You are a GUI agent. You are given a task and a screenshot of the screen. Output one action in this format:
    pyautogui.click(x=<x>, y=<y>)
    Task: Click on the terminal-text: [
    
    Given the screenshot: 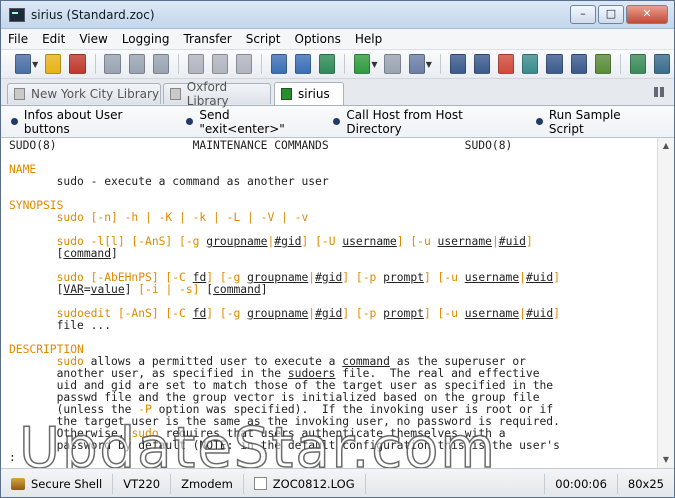 What is the action you would take?
    pyautogui.click(x=206, y=289)
    